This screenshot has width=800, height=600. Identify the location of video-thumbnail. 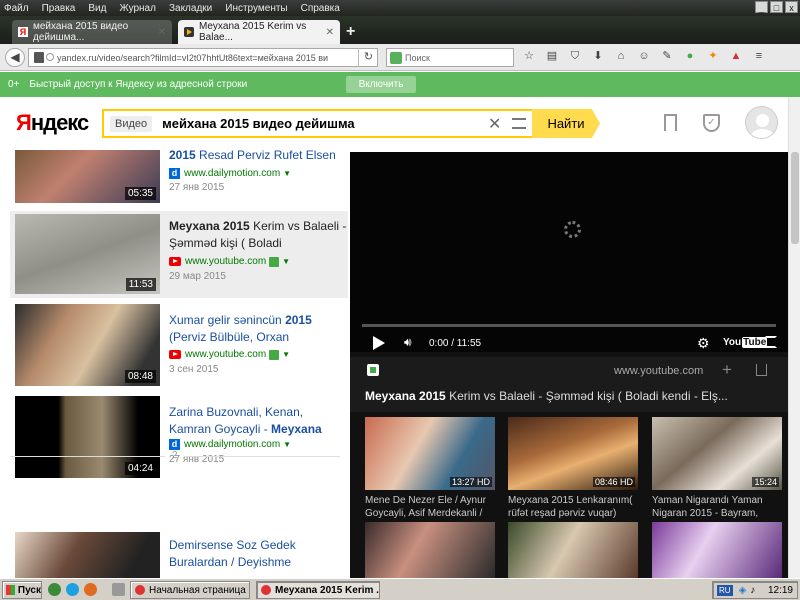
(87, 555).